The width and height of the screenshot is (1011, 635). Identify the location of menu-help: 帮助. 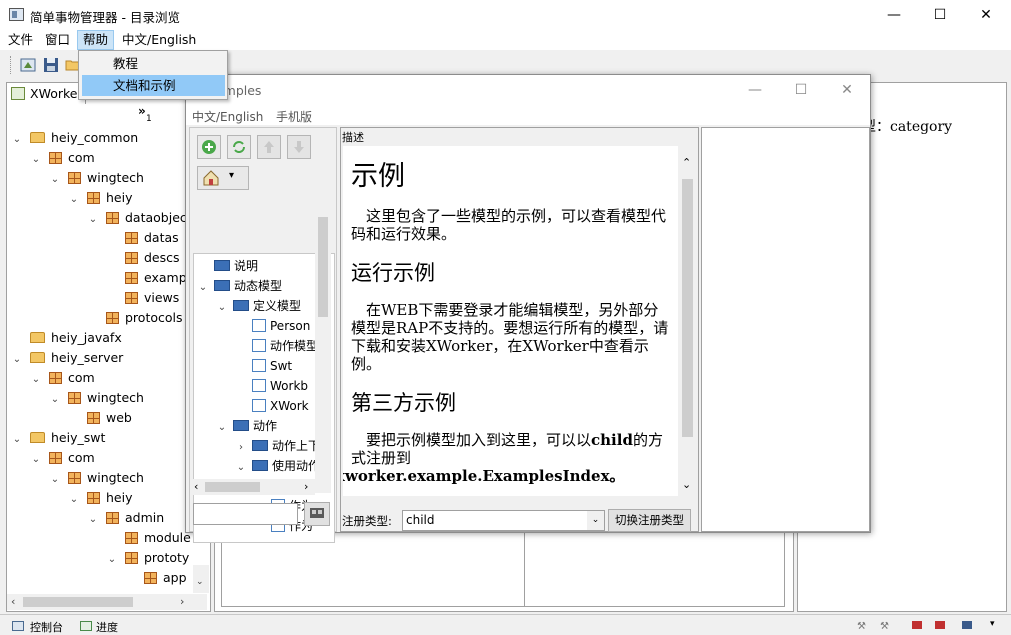
(96, 40).